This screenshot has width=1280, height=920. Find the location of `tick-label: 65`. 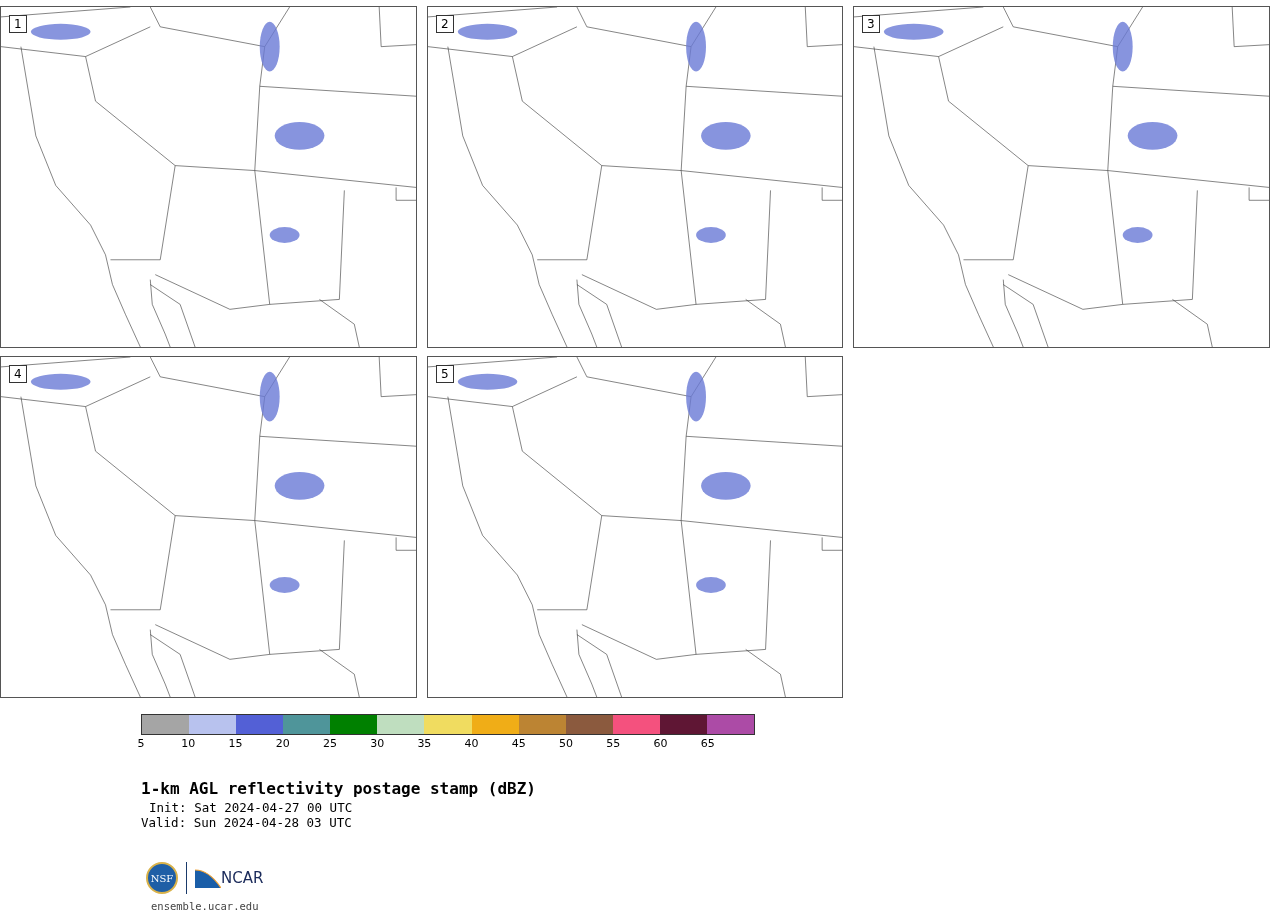

tick-label: 65 is located at coordinates (707, 743).